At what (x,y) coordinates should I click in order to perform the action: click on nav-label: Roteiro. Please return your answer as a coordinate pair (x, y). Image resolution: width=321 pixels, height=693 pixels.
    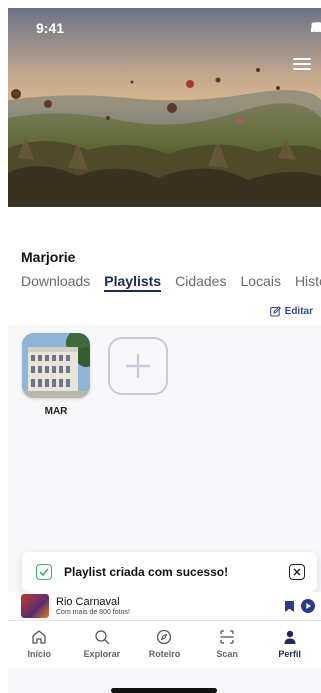
    Looking at the image, I should click on (164, 654).